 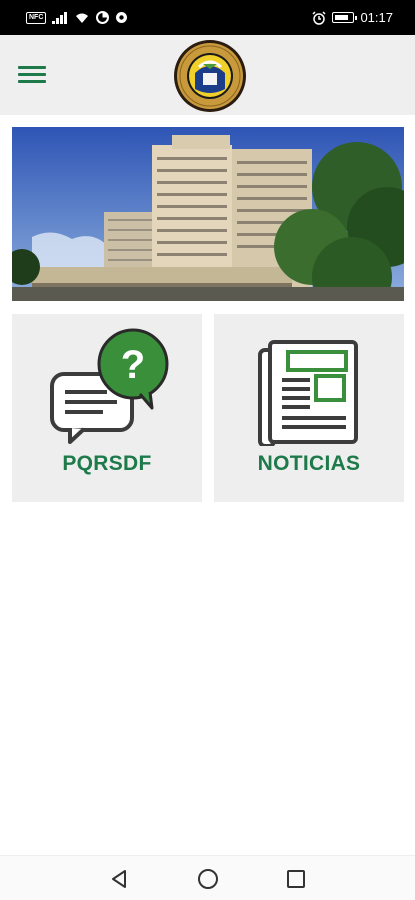 What do you see at coordinates (82, 18) in the screenshot?
I see `wifi-icon` at bounding box center [82, 18].